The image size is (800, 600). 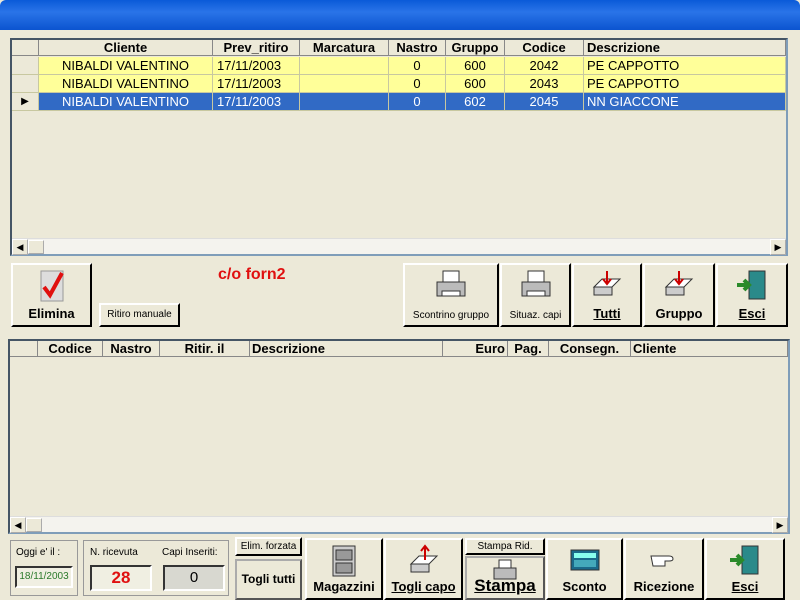 I want to click on col-header-consegn: Consegn., so click(x=590, y=349).